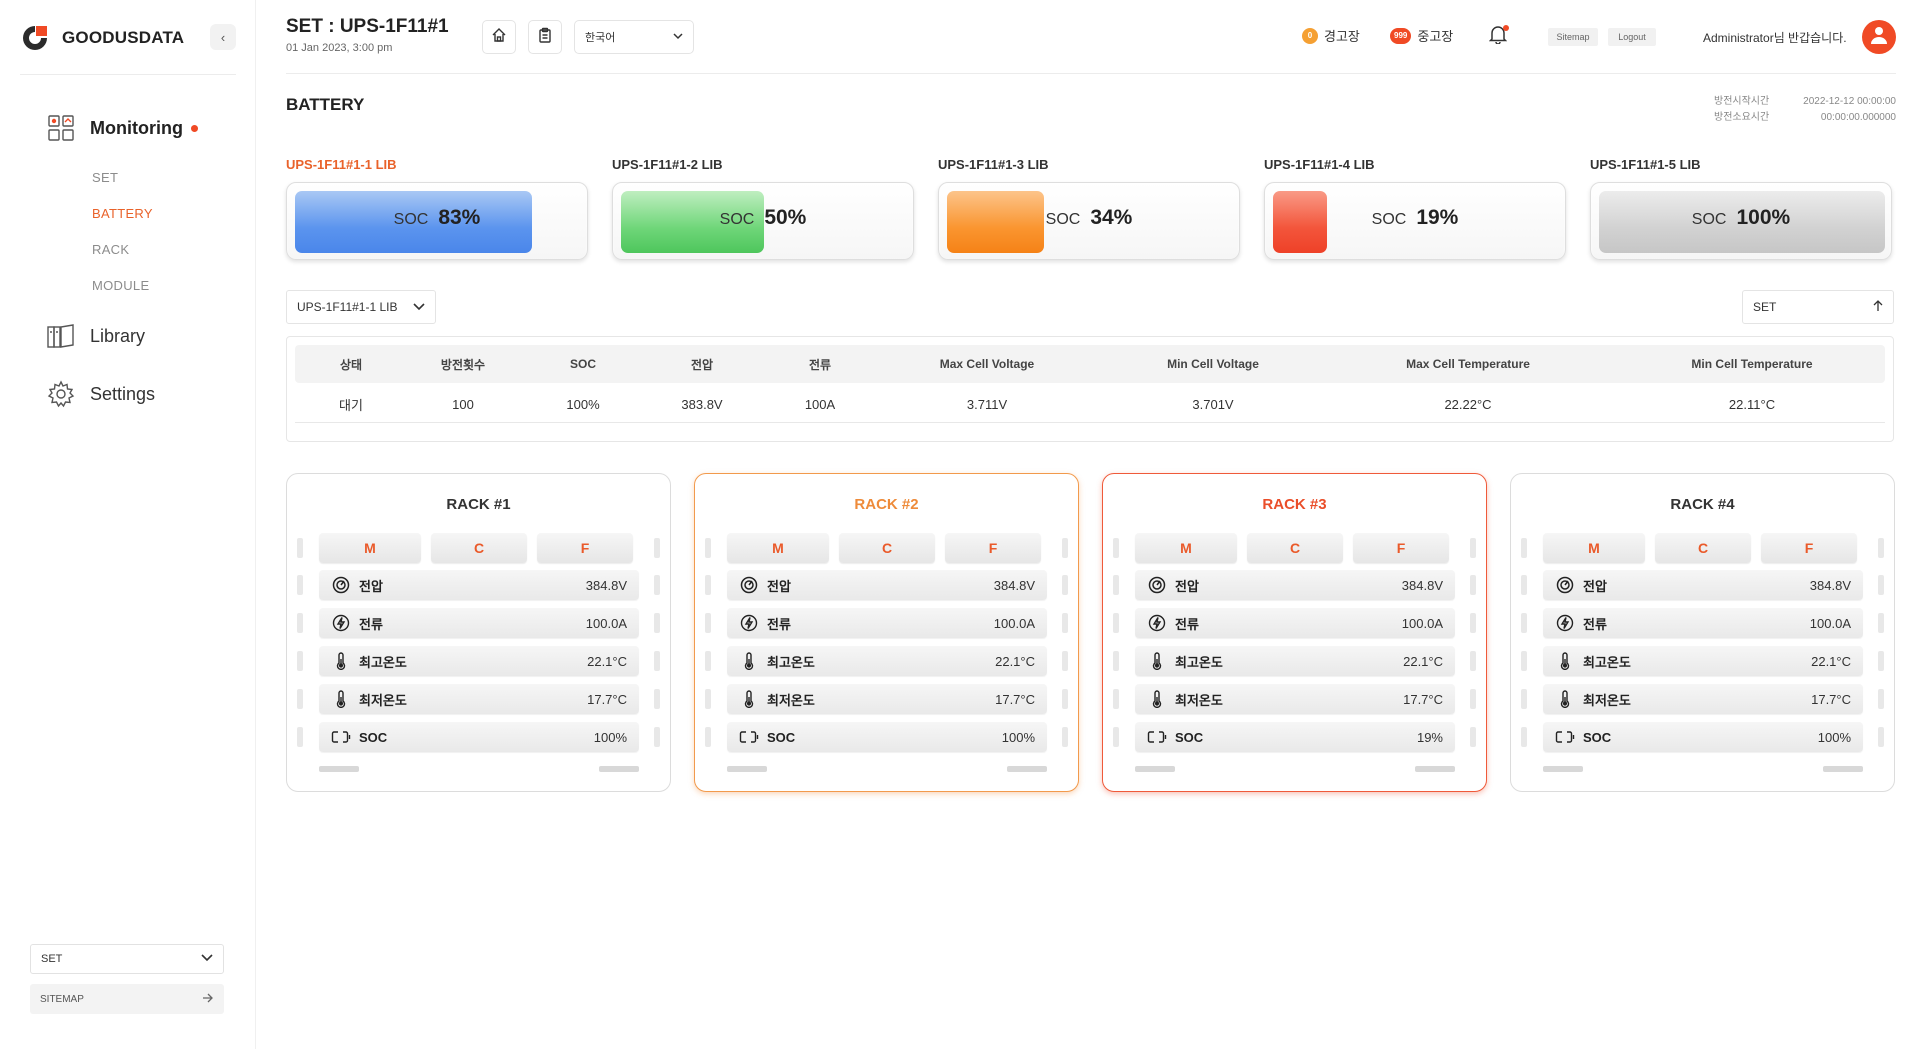 This screenshot has height=1049, width=1920. What do you see at coordinates (105, 177) in the screenshot?
I see `sidebar-item-set: SET` at bounding box center [105, 177].